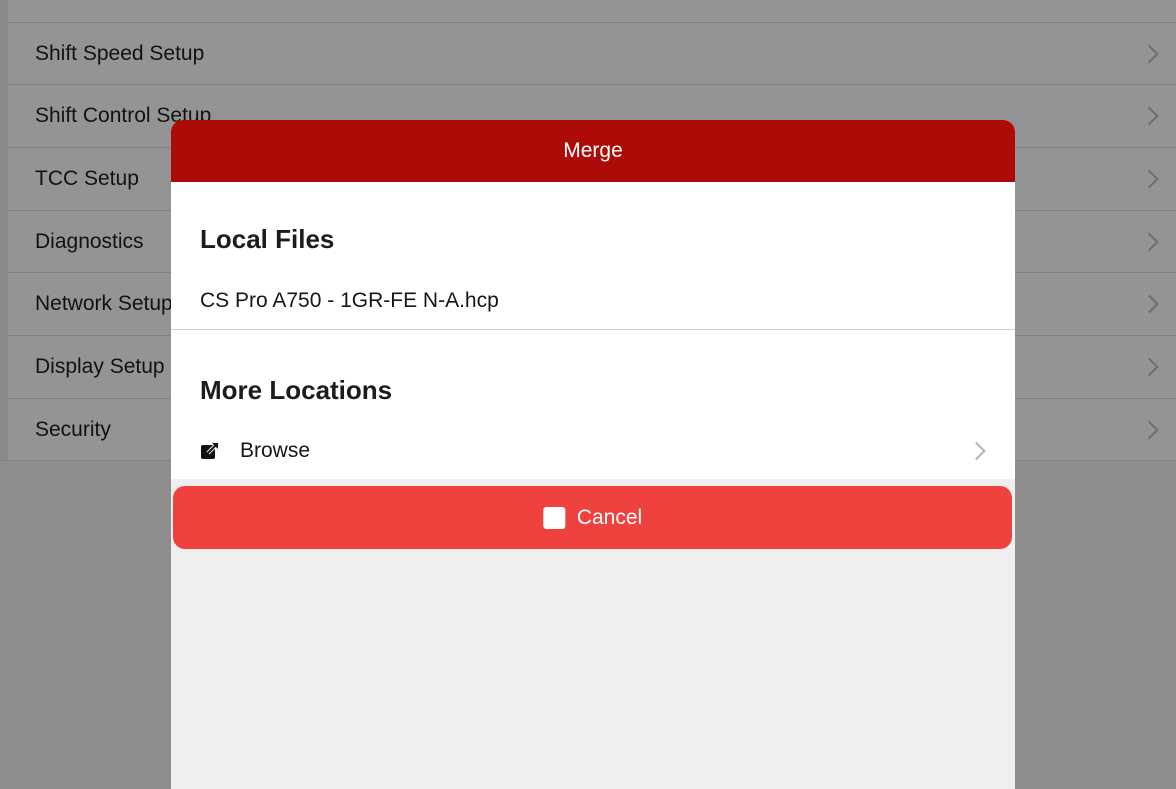 This screenshot has width=1176, height=789. What do you see at coordinates (349, 300) in the screenshot?
I see `file-name: CS Pro A750 - 1GR-FE N-A.hcp` at bounding box center [349, 300].